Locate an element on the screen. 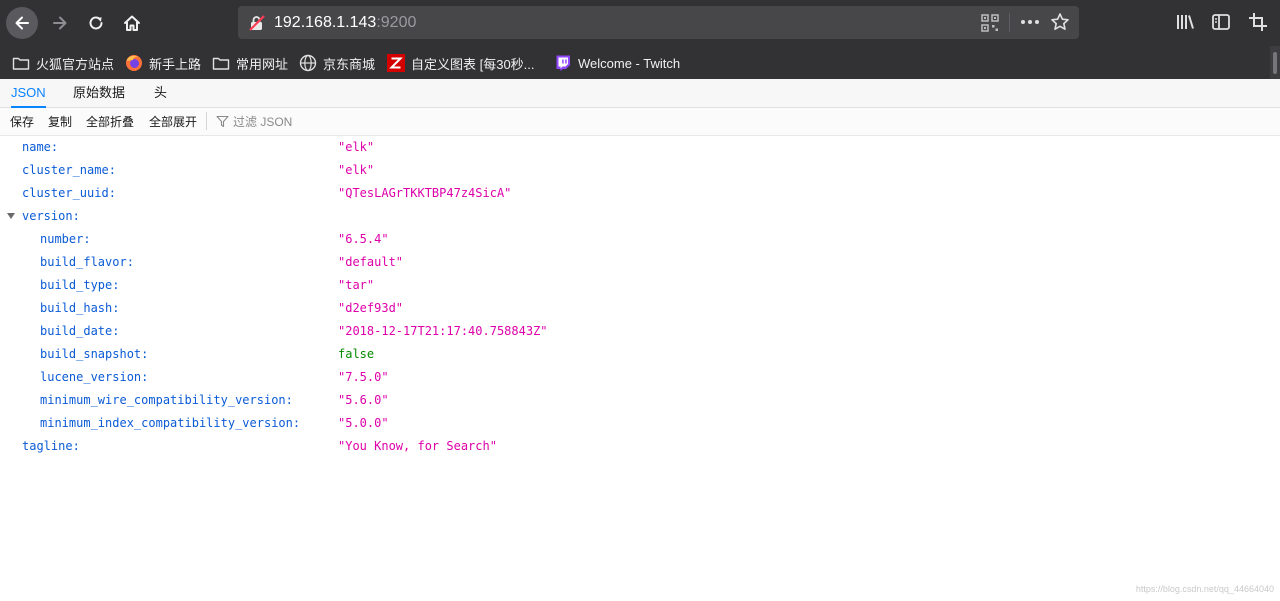  reload-button is located at coordinates (96, 23).